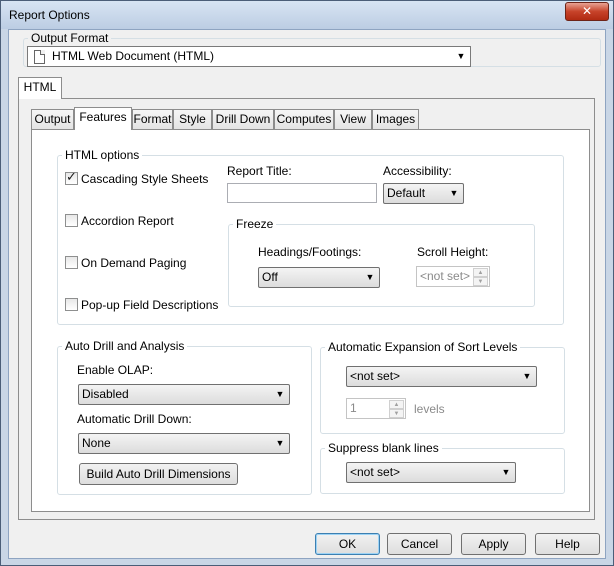  Describe the element at coordinates (125, 346) in the screenshot. I see `auto-drill-legend: Auto Drill and Analysis` at that location.